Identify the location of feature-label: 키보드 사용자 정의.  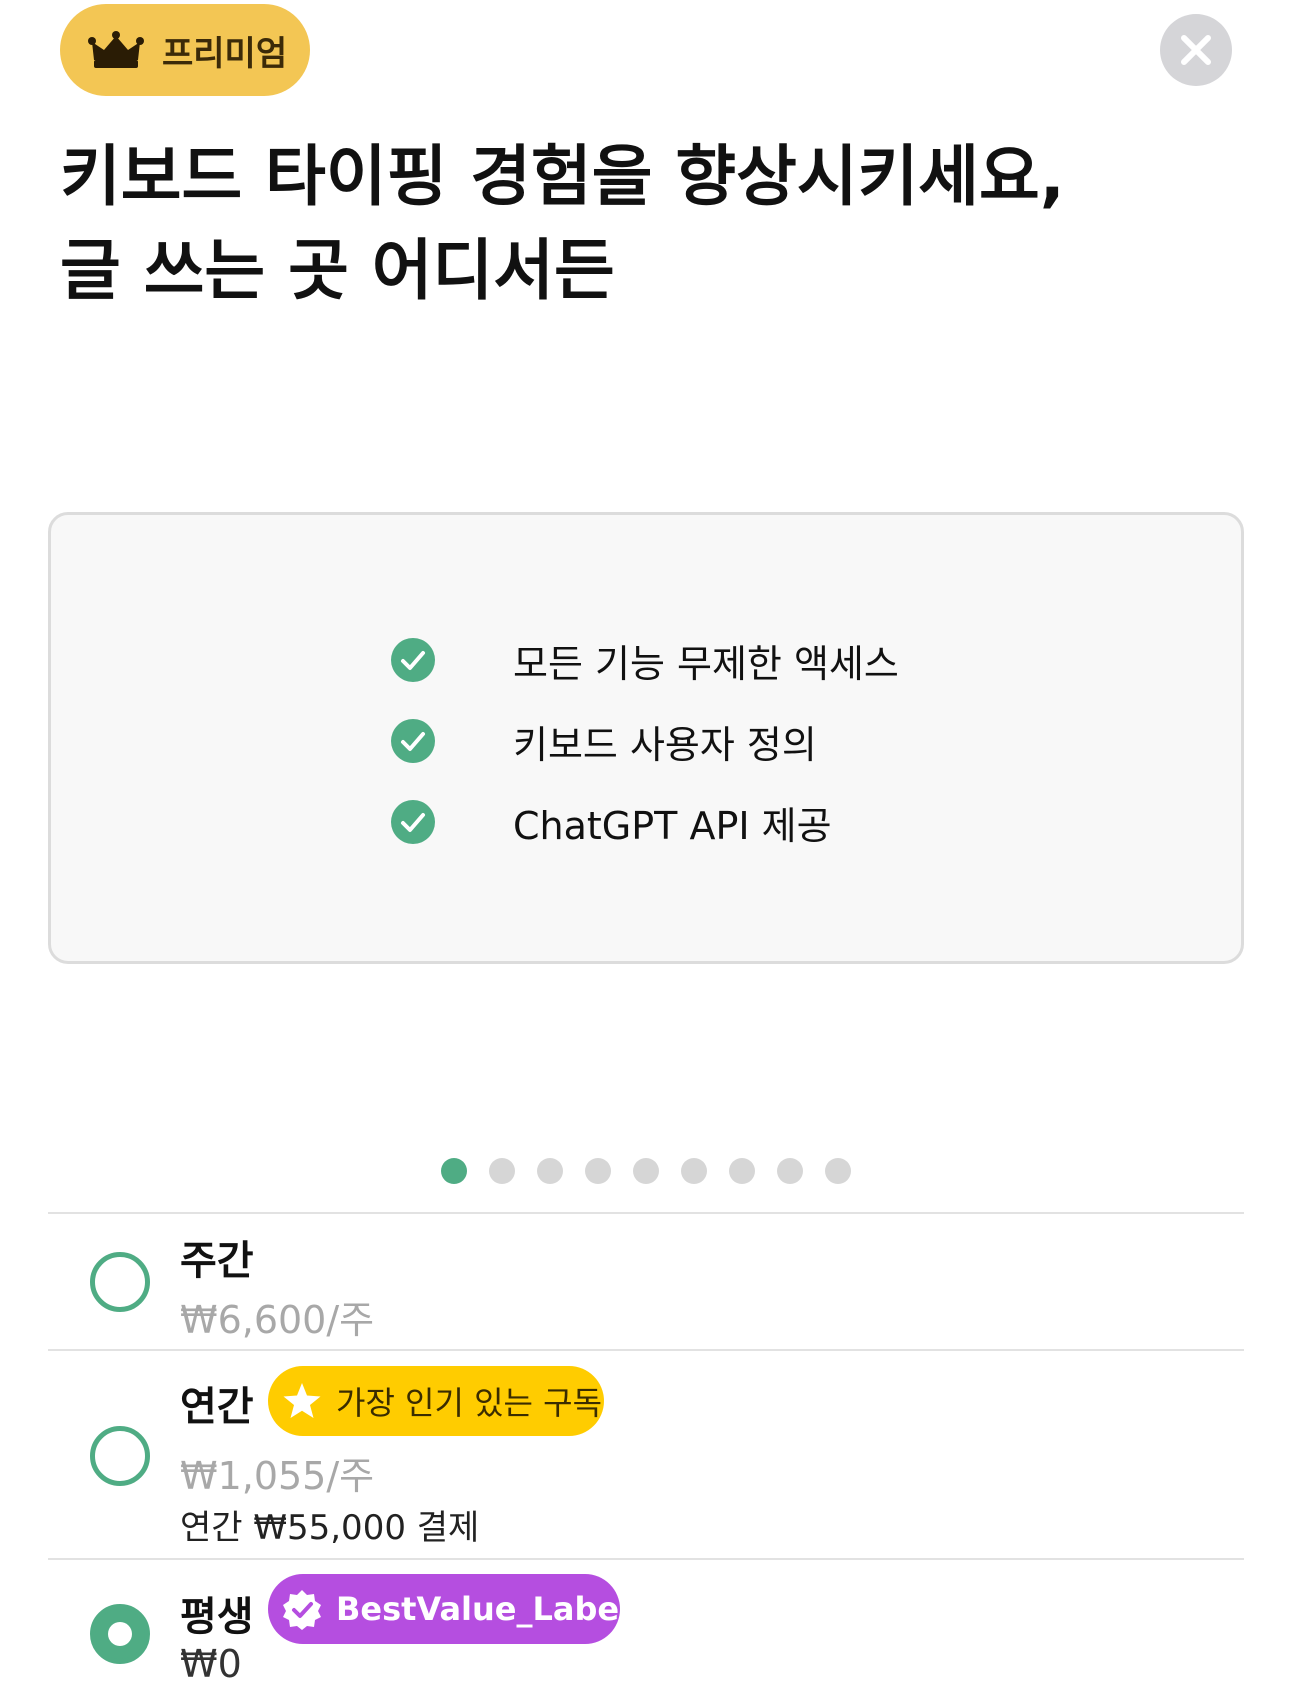
(665, 744).